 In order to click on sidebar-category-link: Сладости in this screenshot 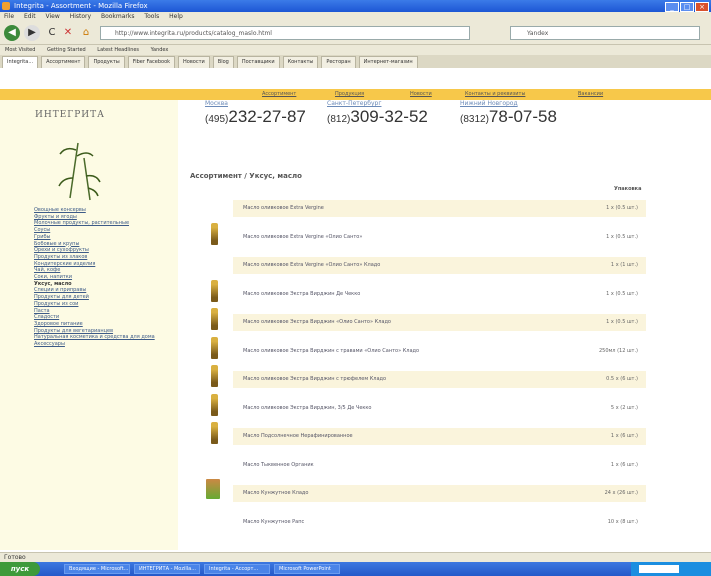, I will do `click(104, 317)`.